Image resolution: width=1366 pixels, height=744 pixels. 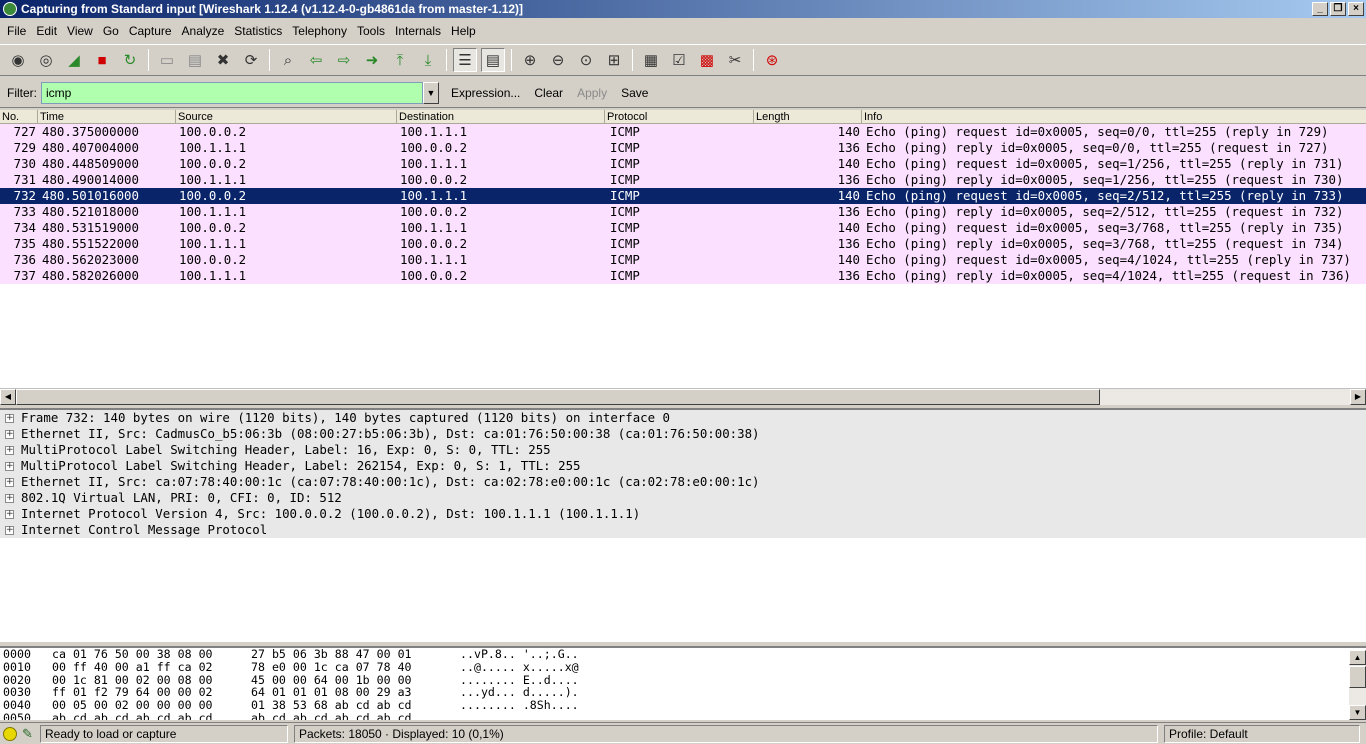 What do you see at coordinates (107, 117) in the screenshot?
I see `column-header-time: Time` at bounding box center [107, 117].